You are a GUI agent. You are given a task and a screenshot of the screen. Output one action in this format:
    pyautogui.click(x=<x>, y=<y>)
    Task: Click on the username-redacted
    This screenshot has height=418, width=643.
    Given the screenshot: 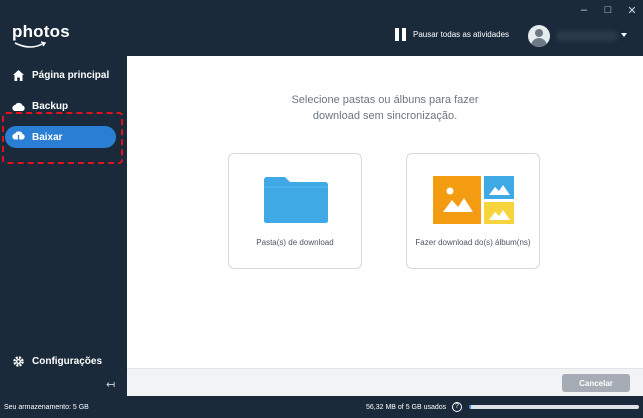 What is the action you would take?
    pyautogui.click(x=587, y=36)
    